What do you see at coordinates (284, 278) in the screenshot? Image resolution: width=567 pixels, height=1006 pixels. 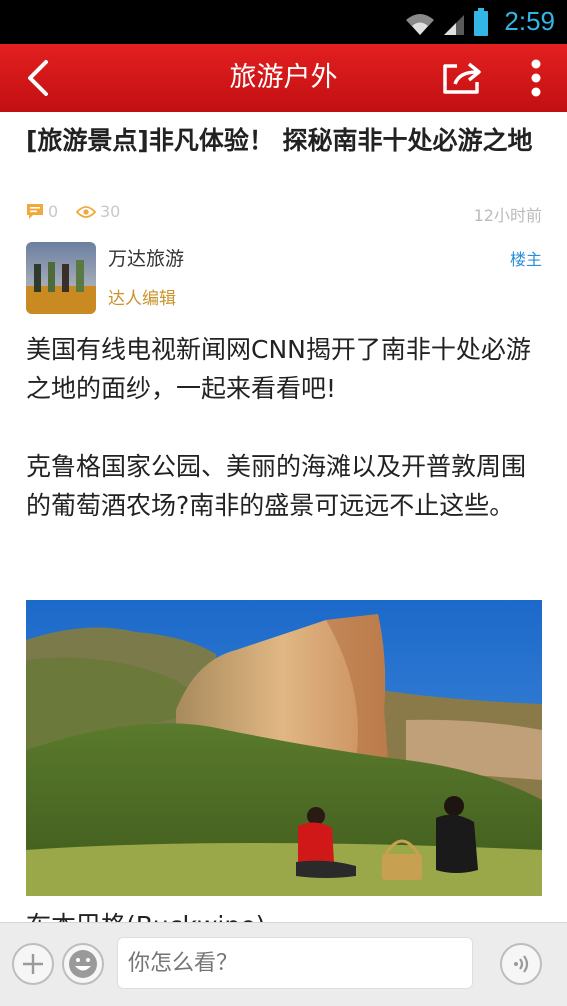 I see `author-row: 万达旅游 达人编辑 楼主` at bounding box center [284, 278].